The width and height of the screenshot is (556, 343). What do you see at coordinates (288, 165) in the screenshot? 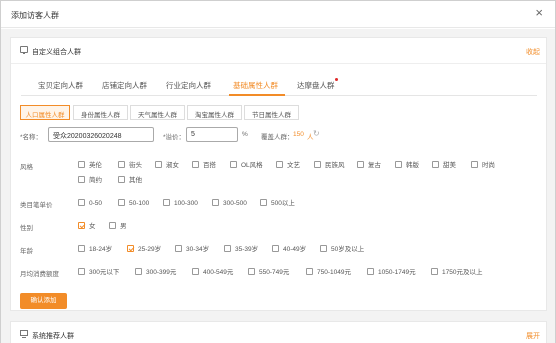
I see `style-option: 文艺` at bounding box center [288, 165].